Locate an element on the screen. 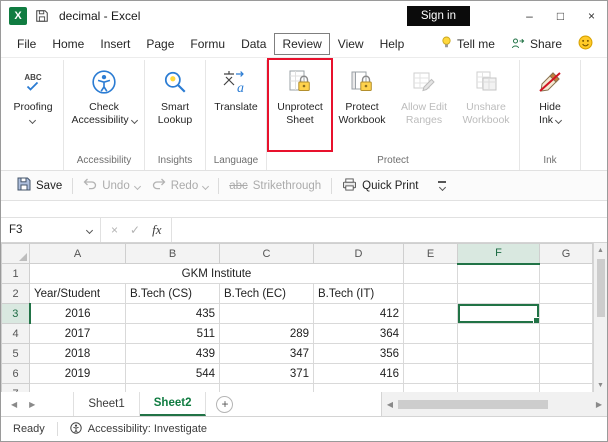 This screenshot has height=442, width=608. tab-file: File is located at coordinates (26, 44).